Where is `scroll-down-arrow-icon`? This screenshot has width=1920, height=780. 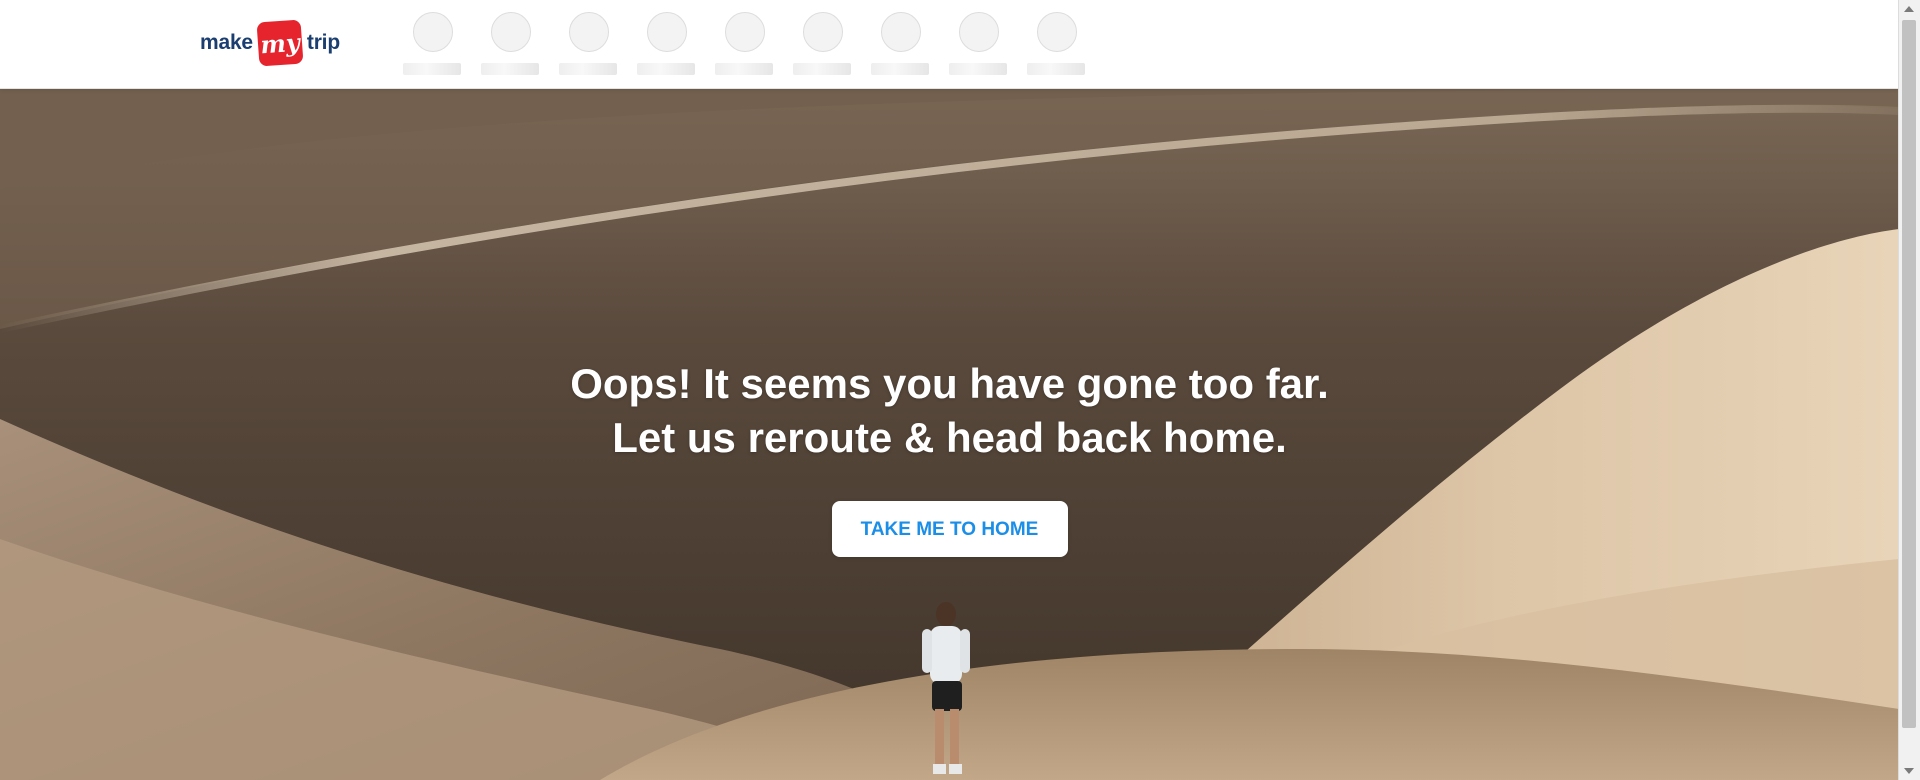
scroll-down-arrow-icon is located at coordinates (1909, 771).